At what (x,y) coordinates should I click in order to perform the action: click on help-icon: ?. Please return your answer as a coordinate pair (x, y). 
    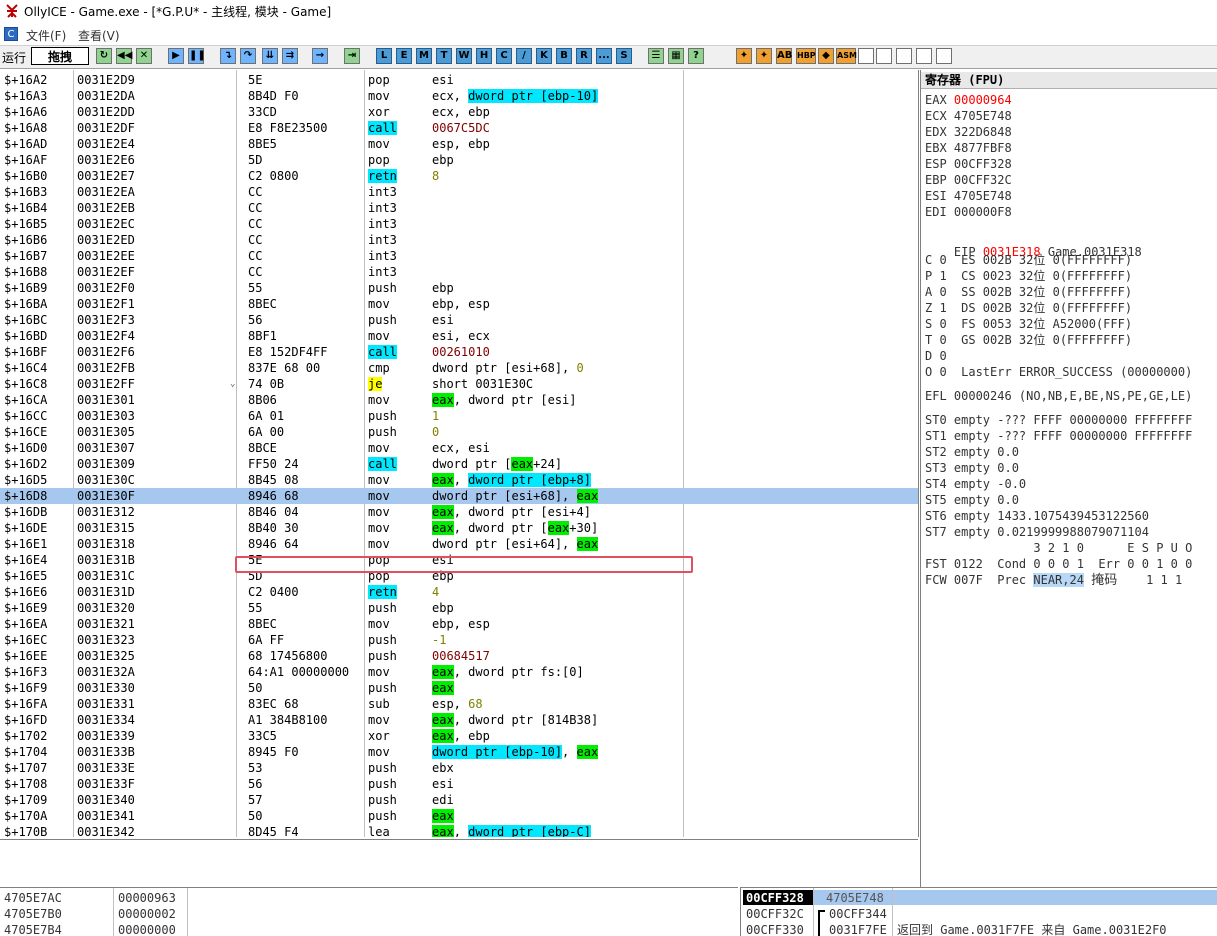
    Looking at the image, I should click on (696, 56).